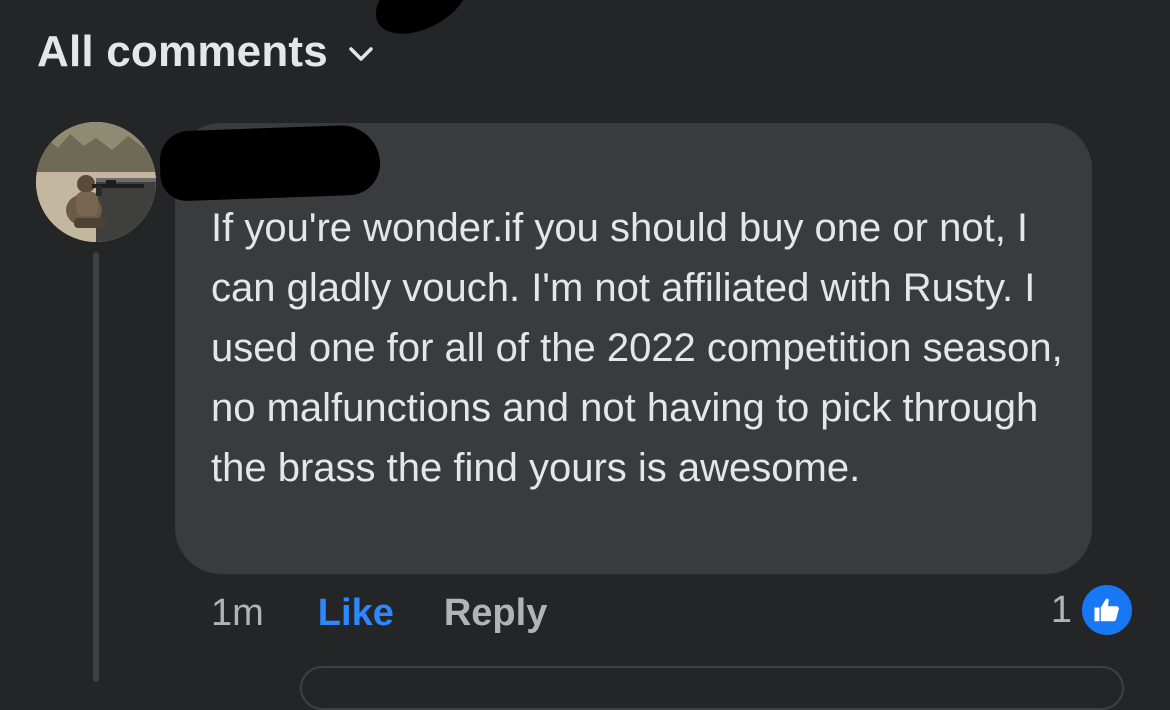 The width and height of the screenshot is (1170, 710). I want to click on thumbs-up-icon, so click(1107, 610).